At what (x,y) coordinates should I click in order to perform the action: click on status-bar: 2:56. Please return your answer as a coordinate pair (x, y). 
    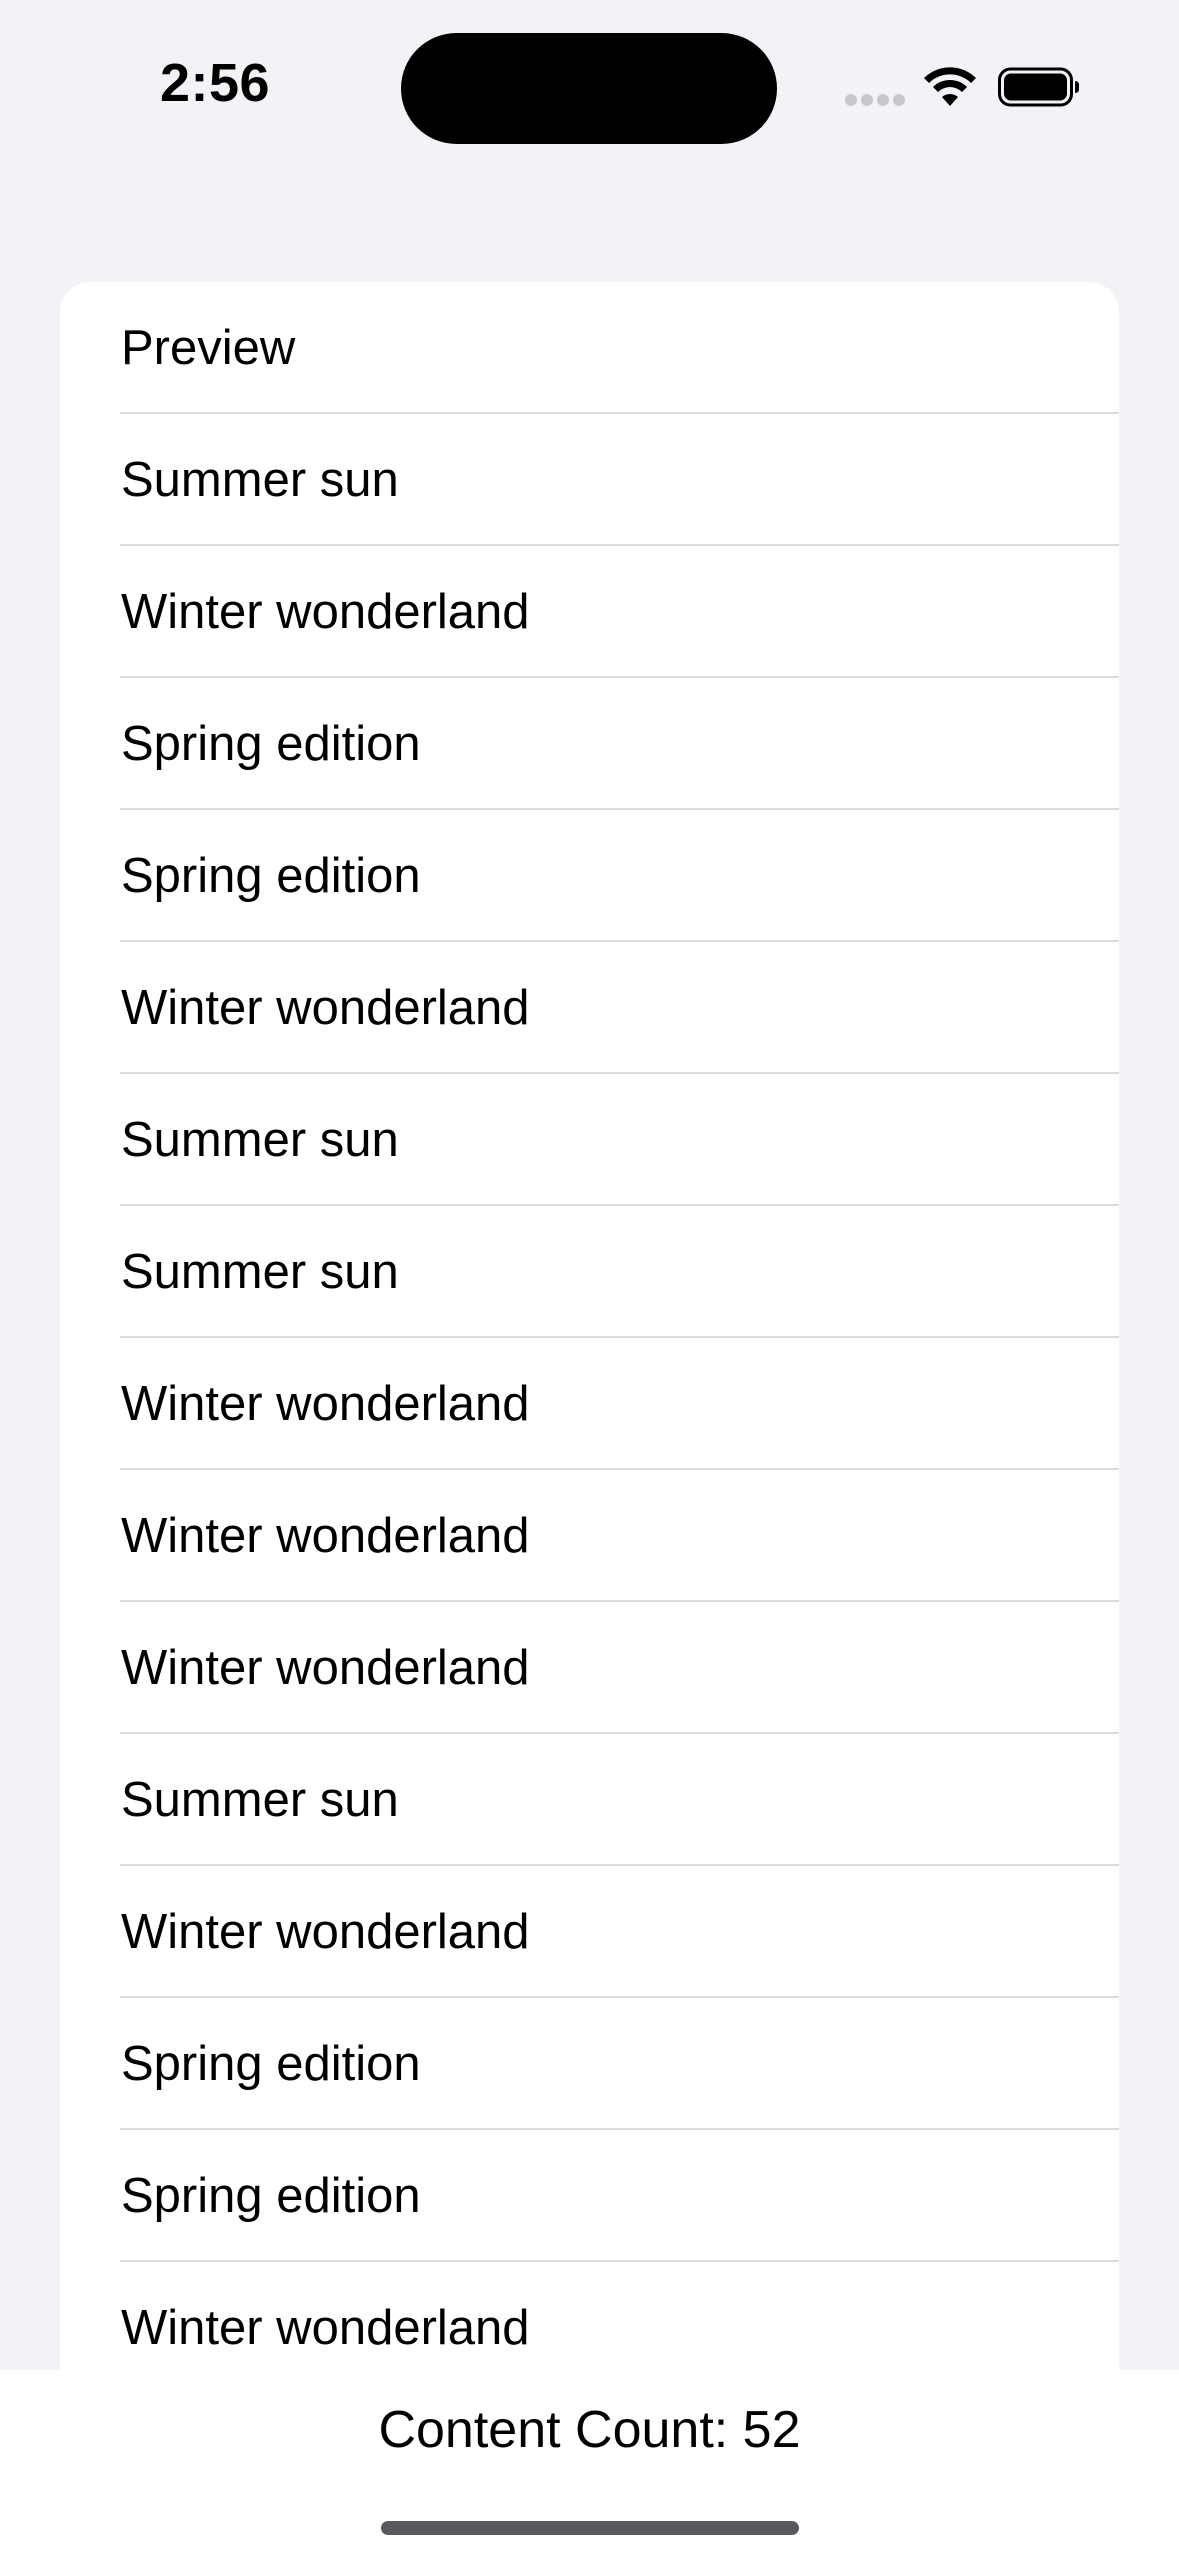
    Looking at the image, I should click on (589, 85).